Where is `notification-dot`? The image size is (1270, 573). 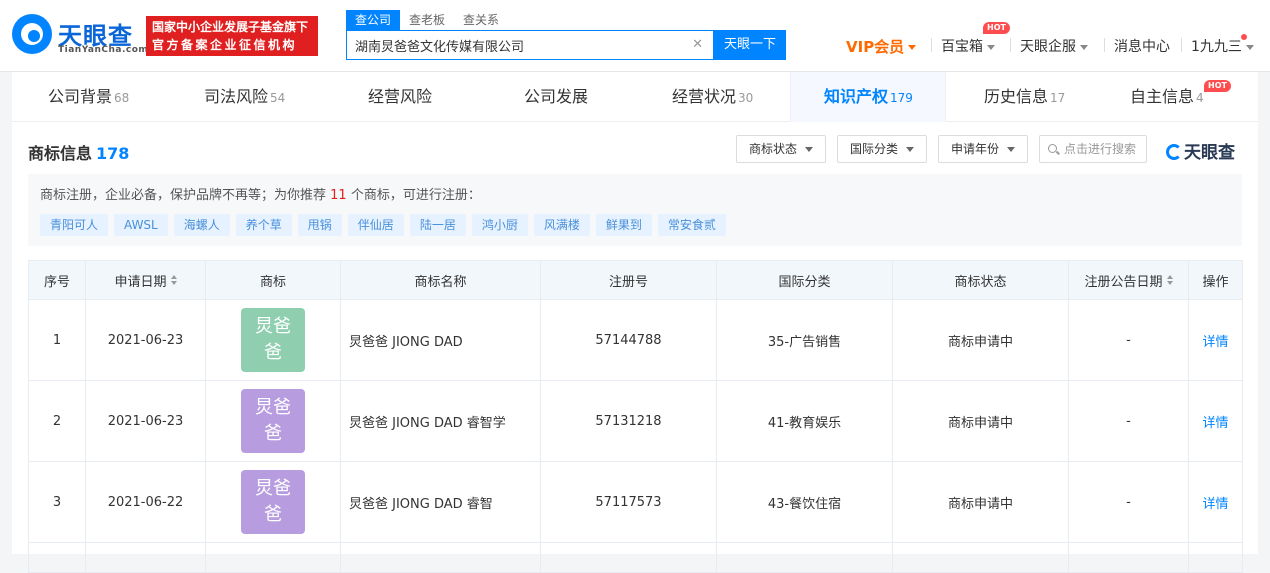
notification-dot is located at coordinates (1244, 37).